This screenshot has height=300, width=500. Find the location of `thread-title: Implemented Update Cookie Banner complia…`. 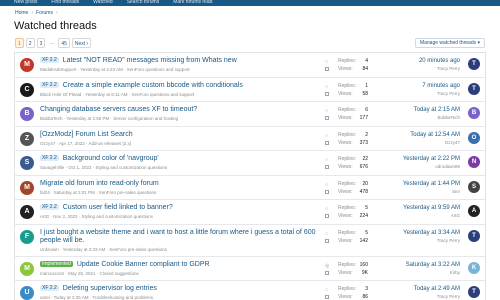

thread-title: Implemented Update Cookie Banner complia… is located at coordinates (180, 264).